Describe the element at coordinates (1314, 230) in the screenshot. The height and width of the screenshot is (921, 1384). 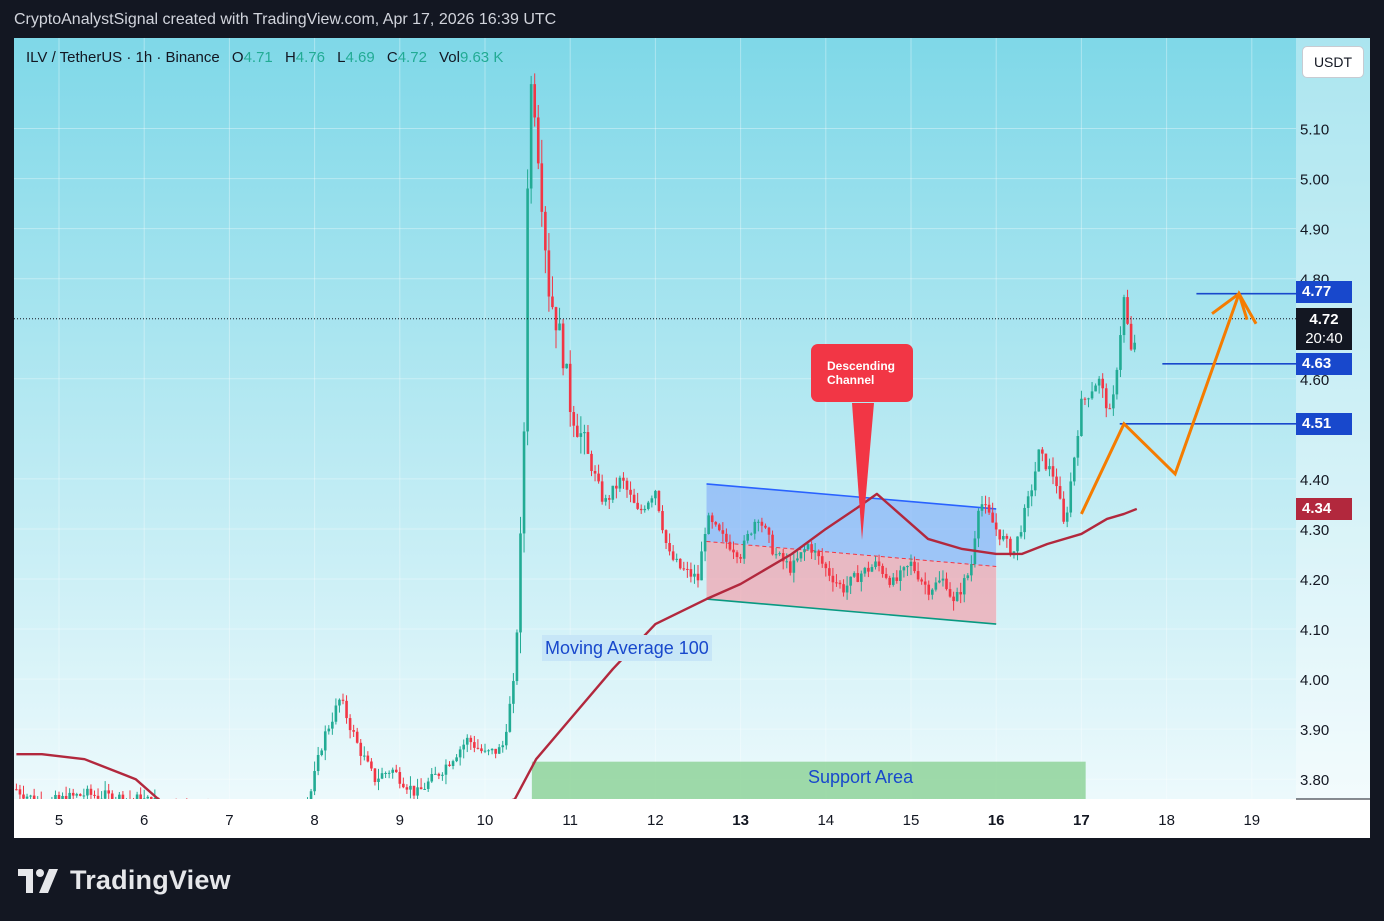
I see `price-tick-2: 4.90` at that location.